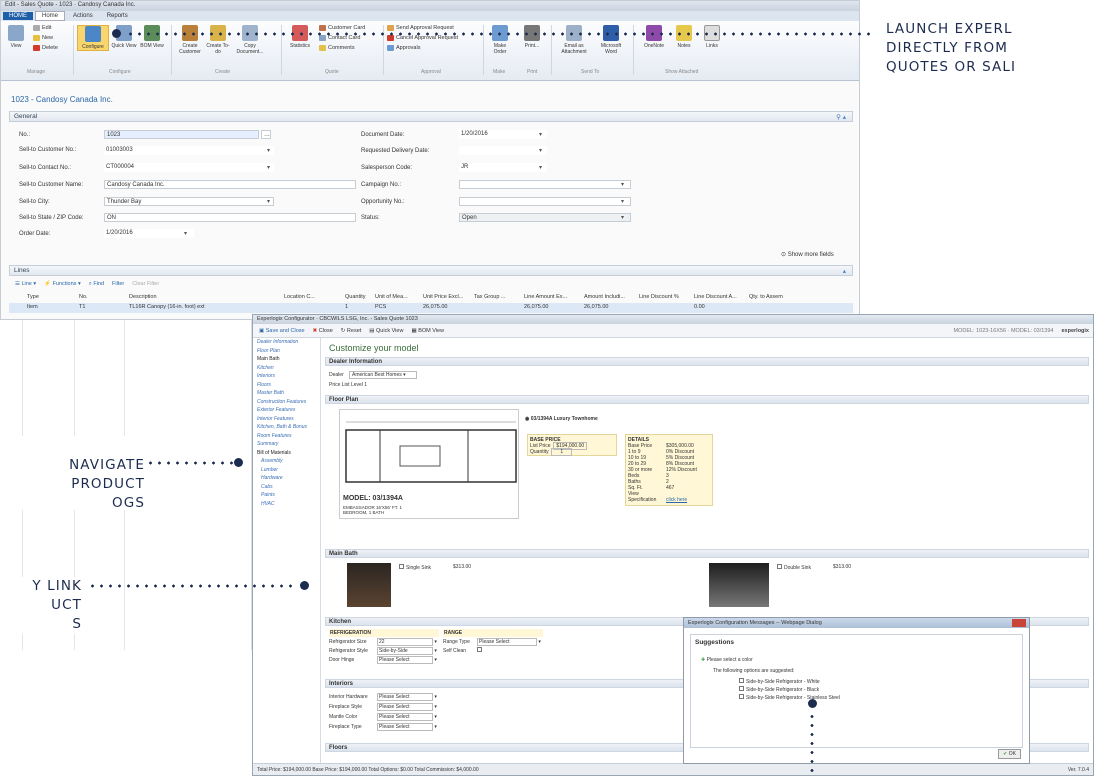  Describe the element at coordinates (286, 444) in the screenshot. I see `sidebar-item-summary: Summary` at that location.